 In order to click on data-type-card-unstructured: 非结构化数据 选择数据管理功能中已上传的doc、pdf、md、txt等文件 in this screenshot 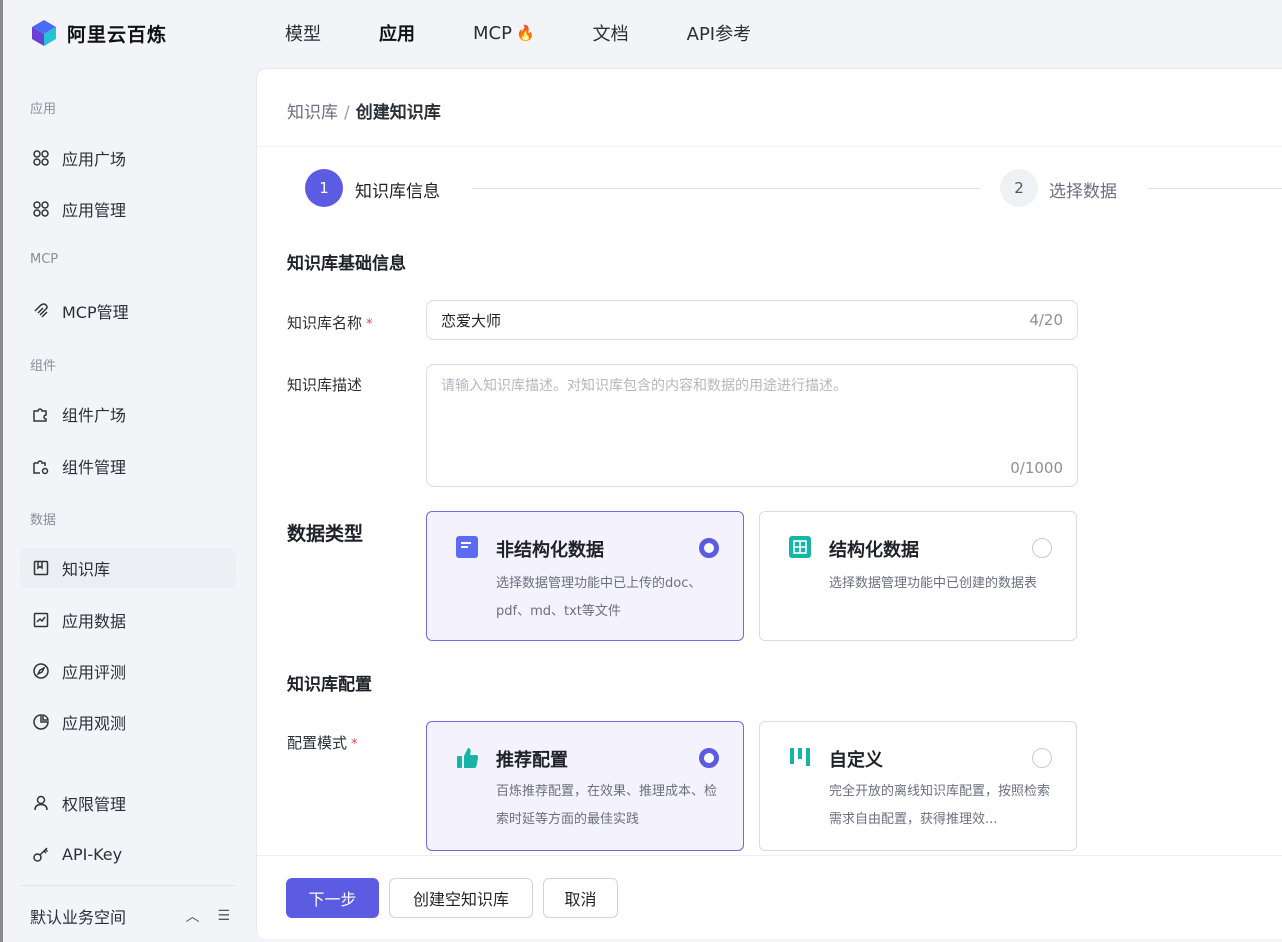, I will do `click(585, 576)`.